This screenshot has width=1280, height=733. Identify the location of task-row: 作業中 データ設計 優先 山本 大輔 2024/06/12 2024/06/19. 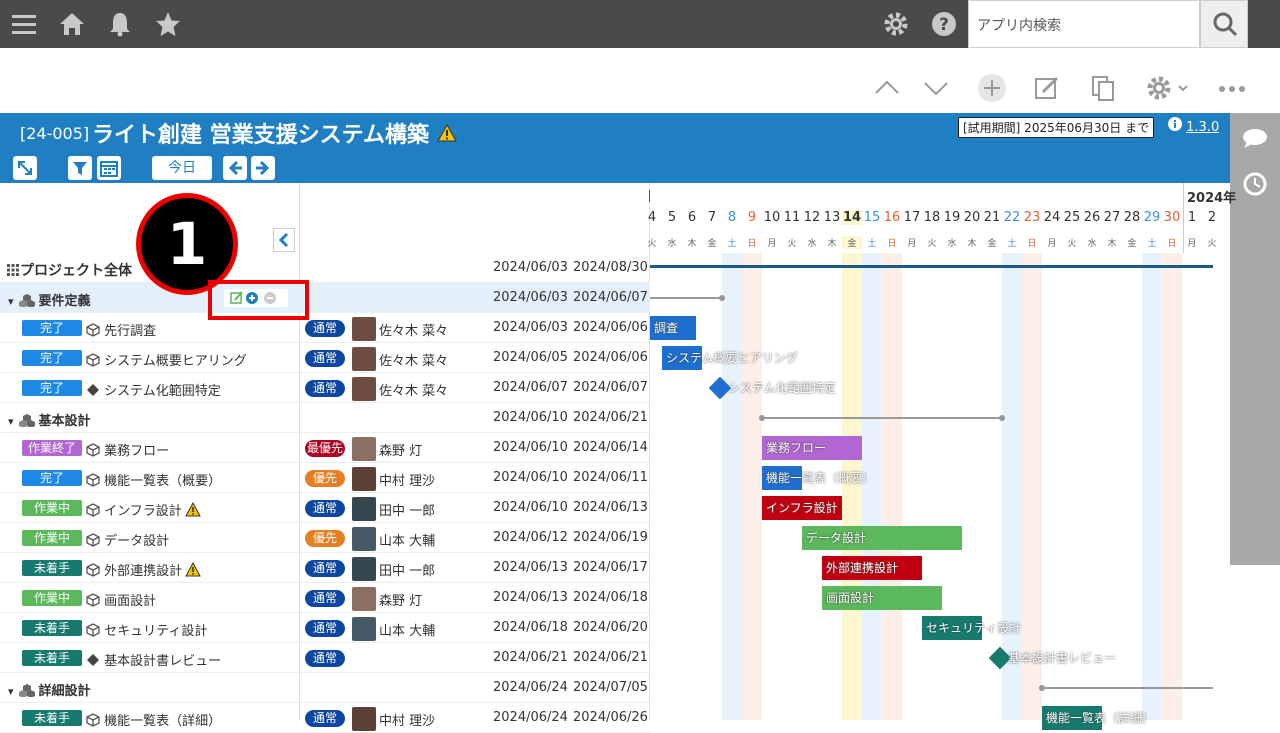
(325, 538).